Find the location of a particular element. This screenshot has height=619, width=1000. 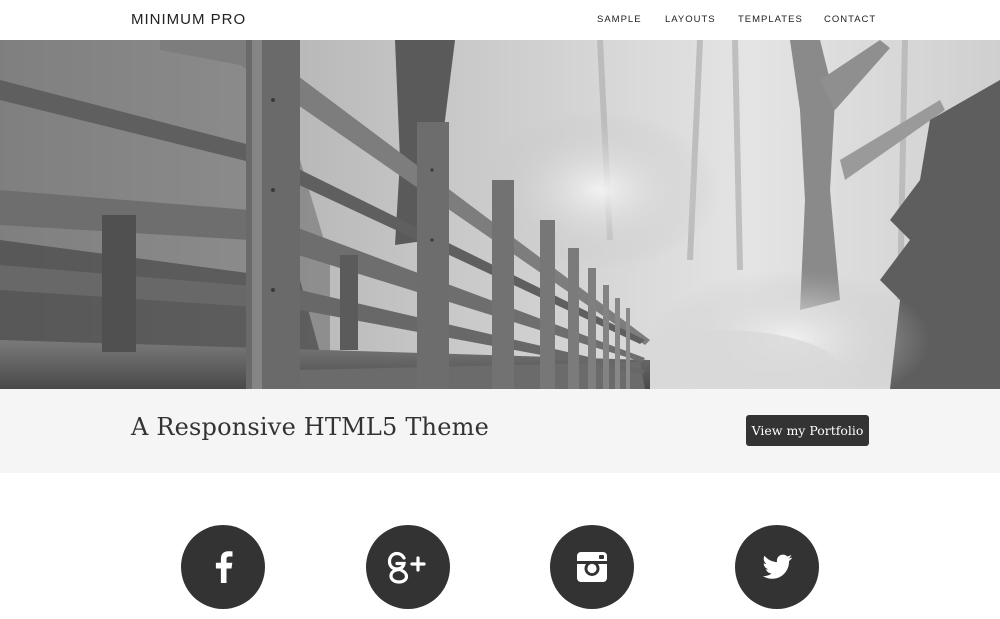

main-nav: SAMPLE LAYOUTS TEMPLATES CONTACT is located at coordinates (500, 21).